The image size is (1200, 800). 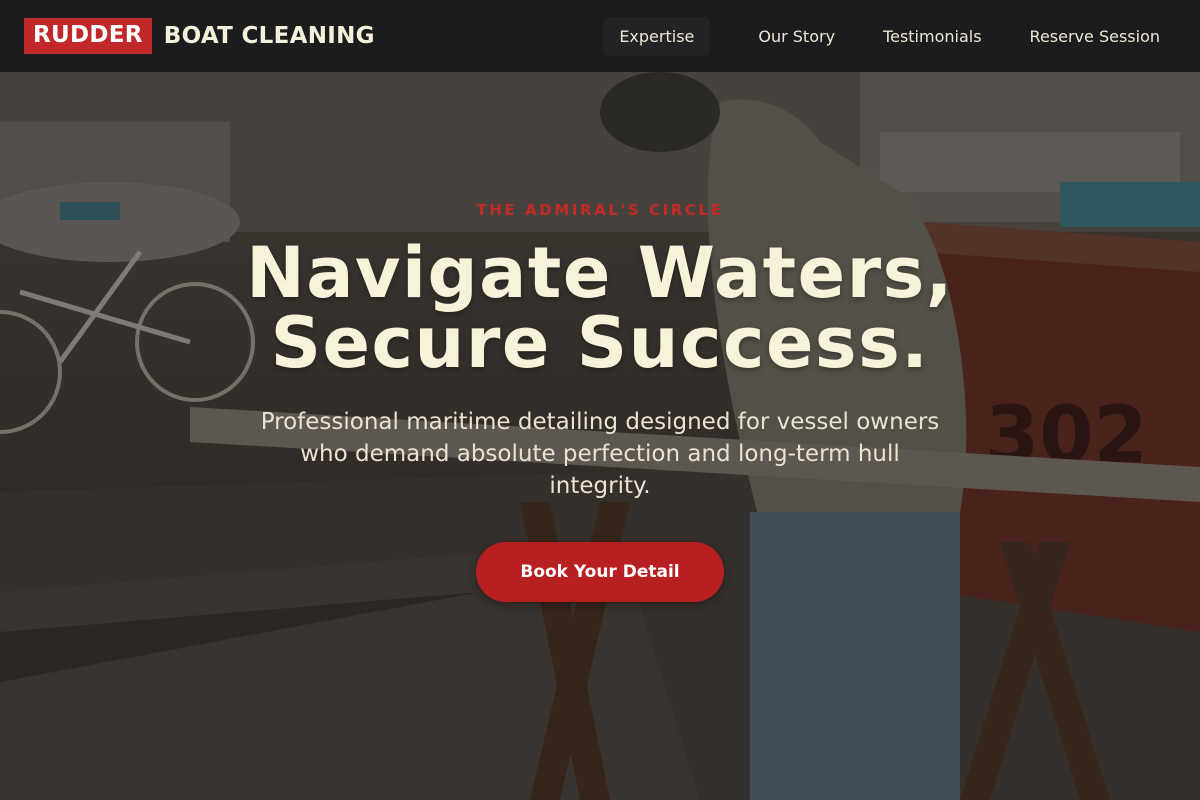 What do you see at coordinates (600, 343) in the screenshot?
I see `hero-headline-line-2: Secure Success.` at bounding box center [600, 343].